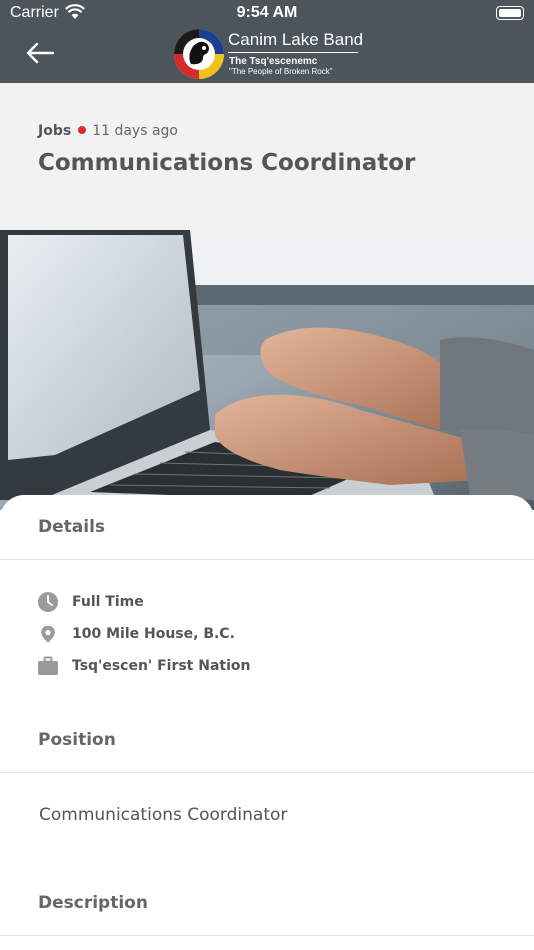 This screenshot has width=534, height=950. I want to click on job-meta: Jobs 11 days ago, so click(108, 131).